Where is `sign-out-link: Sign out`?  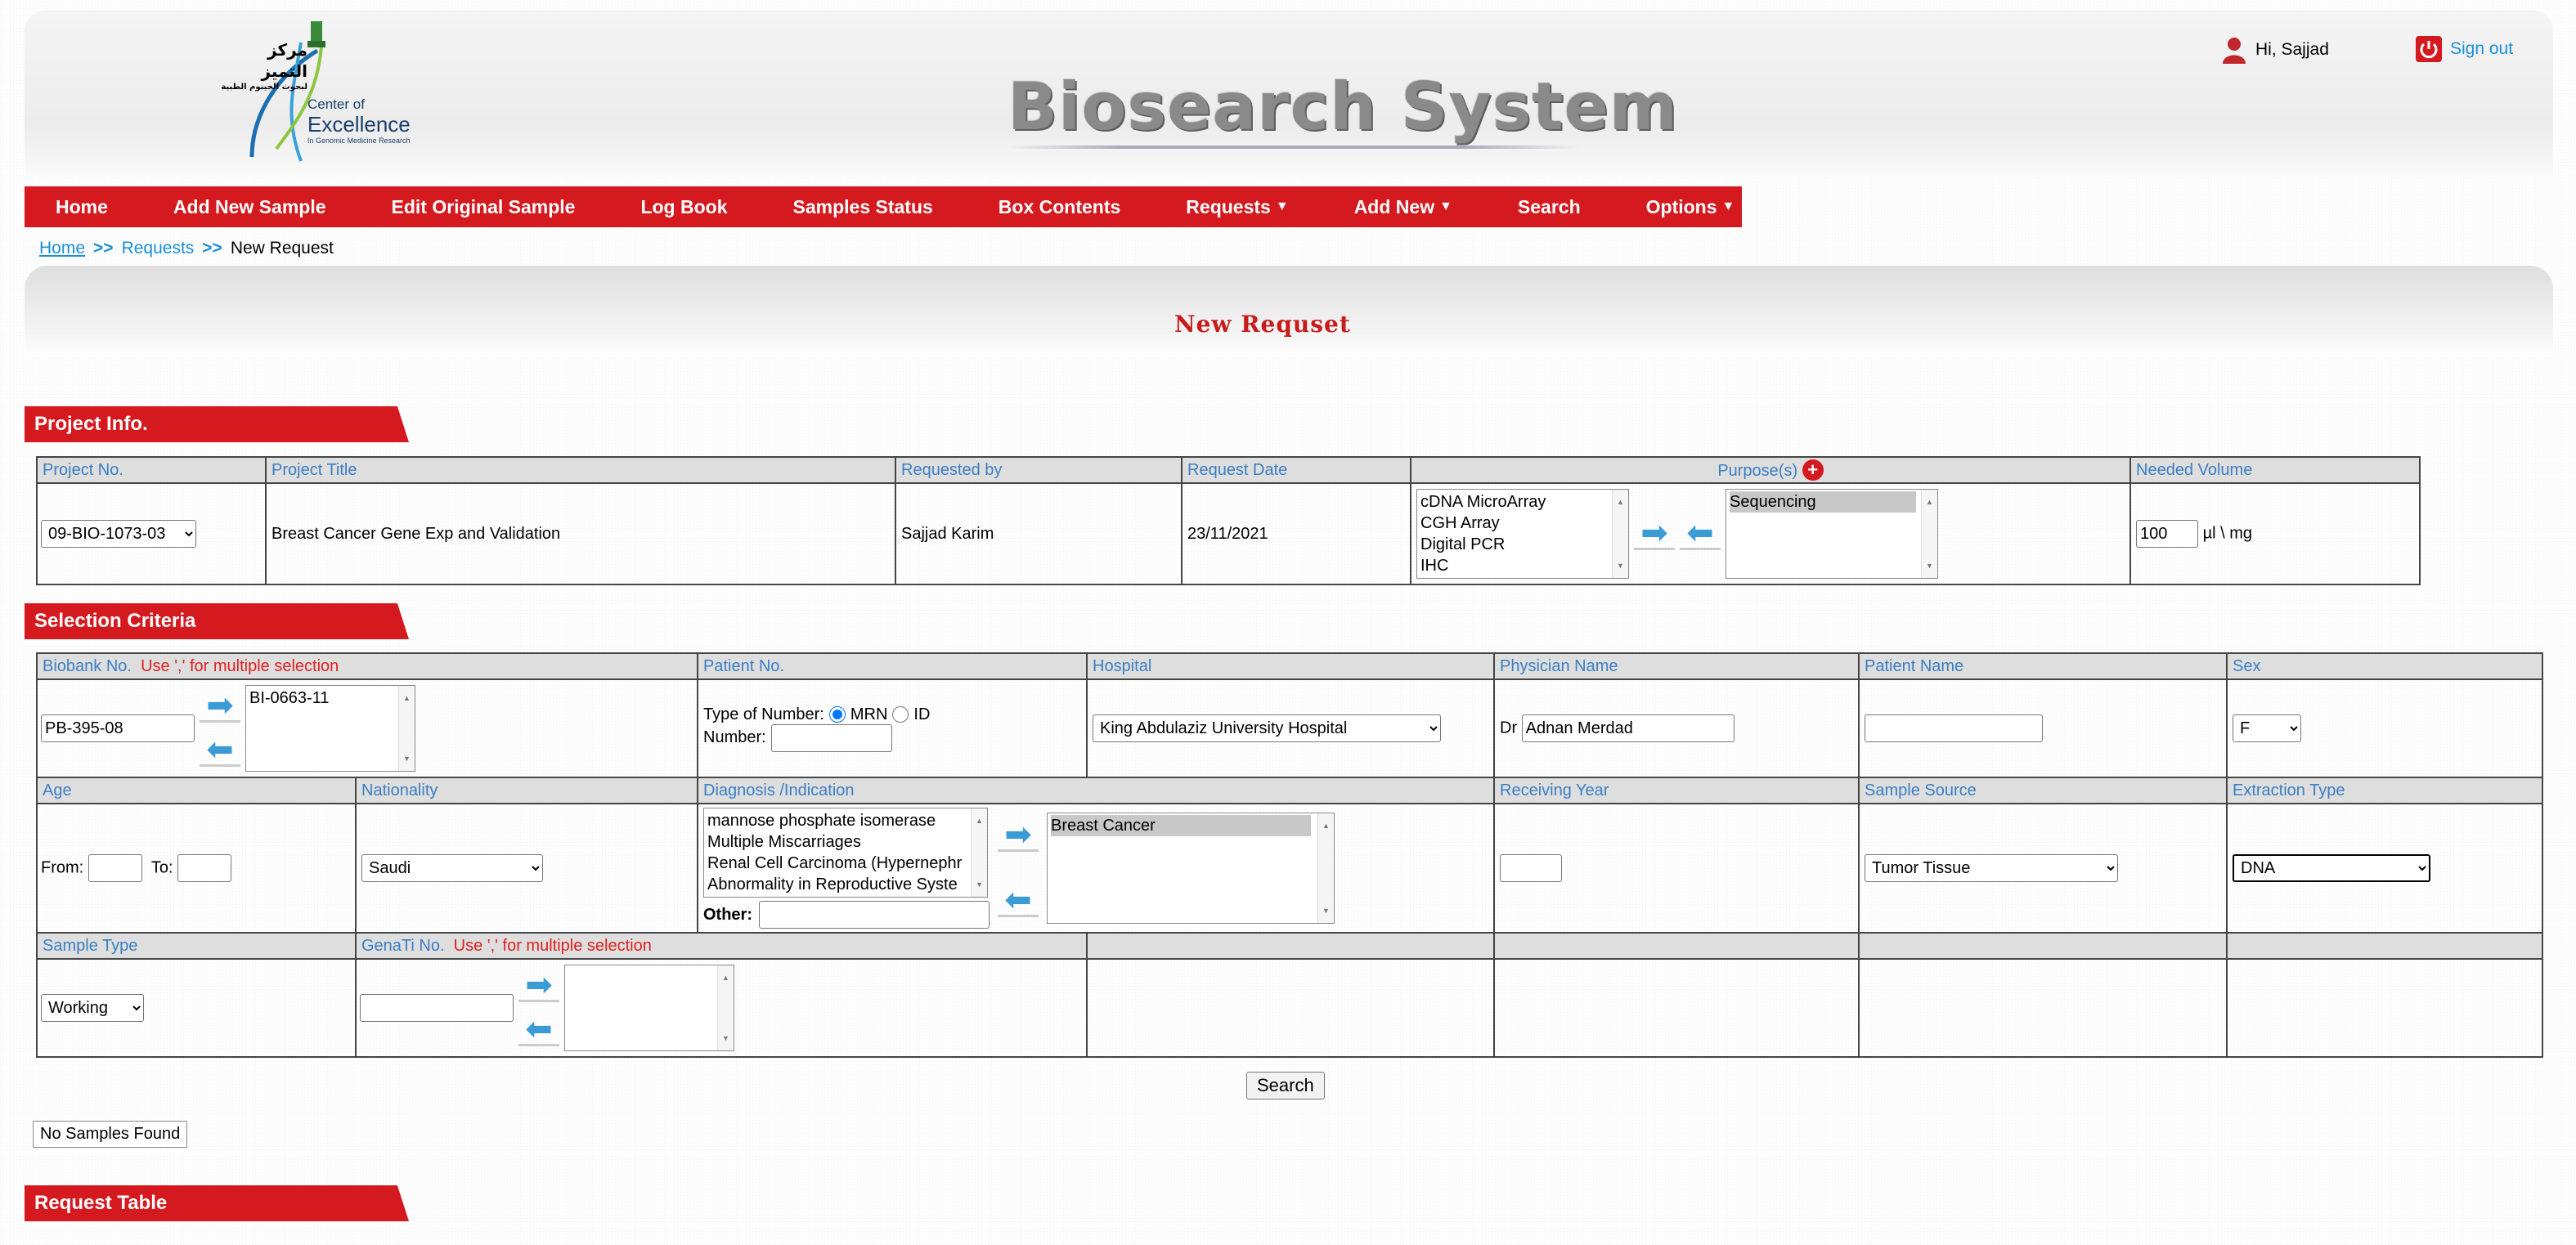
sign-out-link: Sign out is located at coordinates (2465, 49).